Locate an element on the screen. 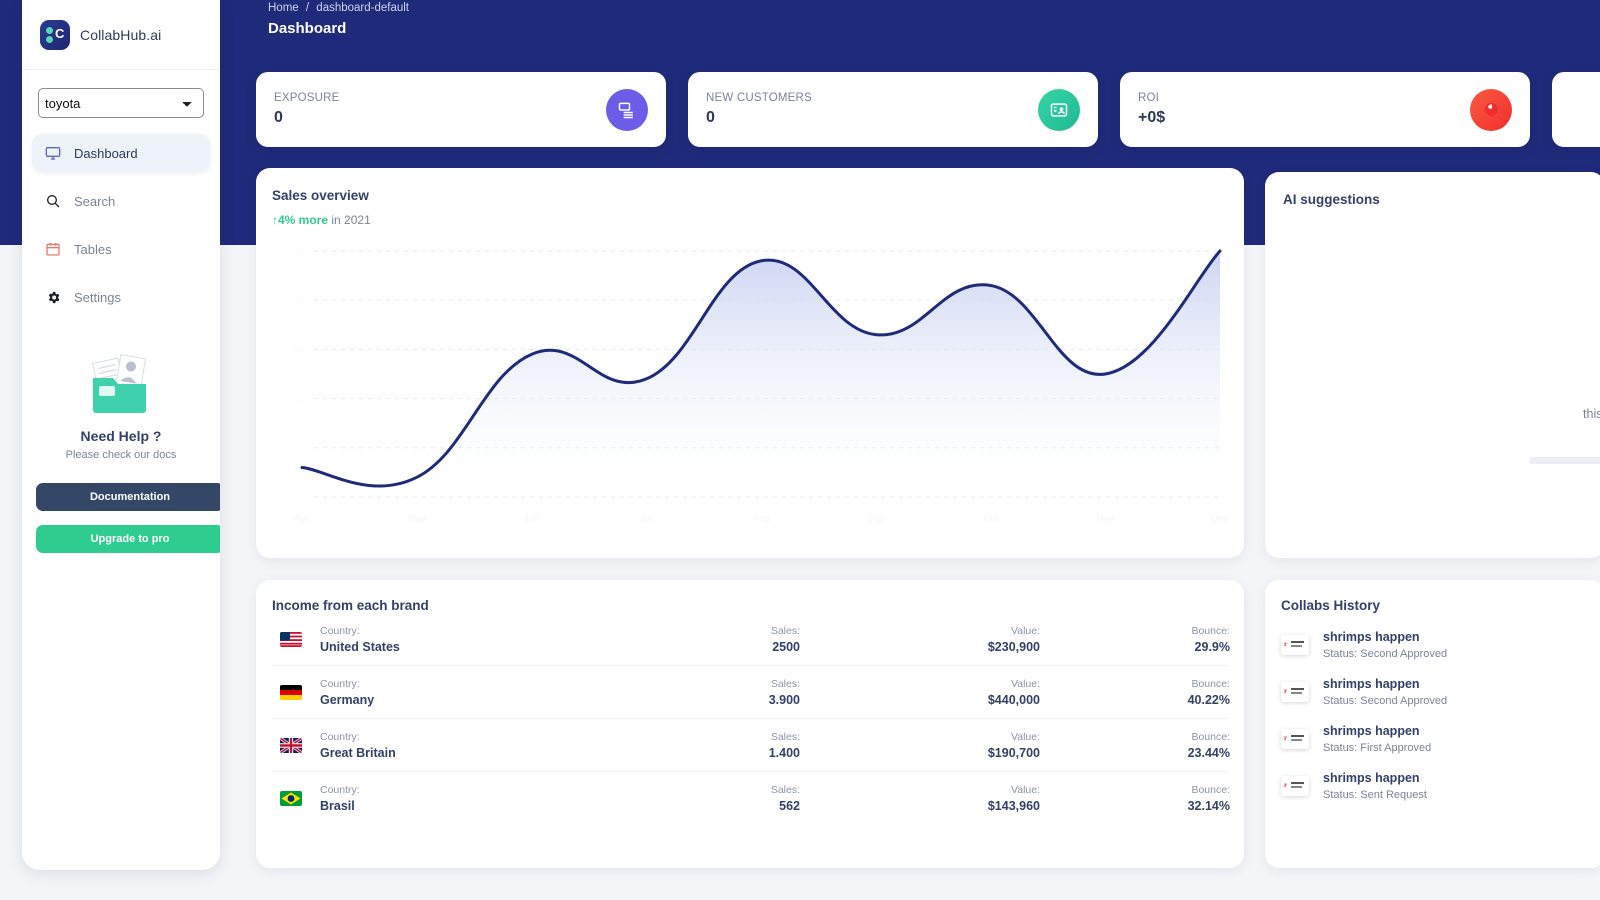 This screenshot has width=1600, height=900. collab-status: Status: Sent Request is located at coordinates (1375, 795).